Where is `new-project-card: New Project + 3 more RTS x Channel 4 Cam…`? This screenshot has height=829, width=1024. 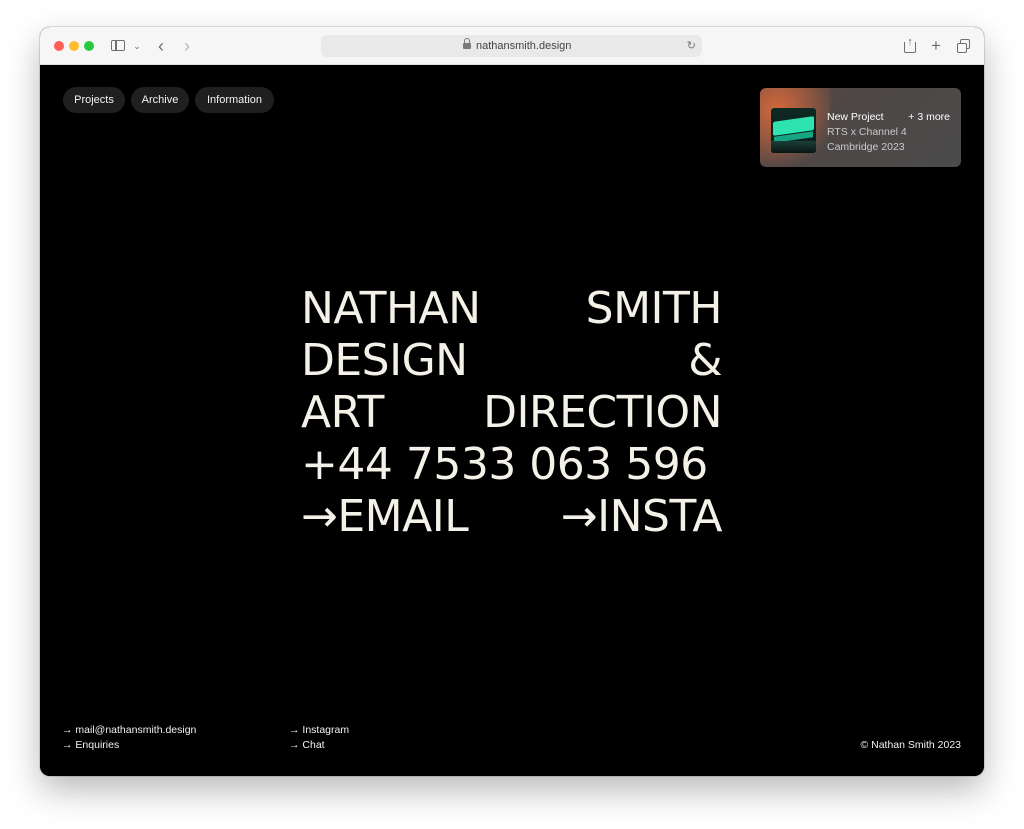 new-project-card: New Project + 3 more RTS x Channel 4 Cam… is located at coordinates (860, 127).